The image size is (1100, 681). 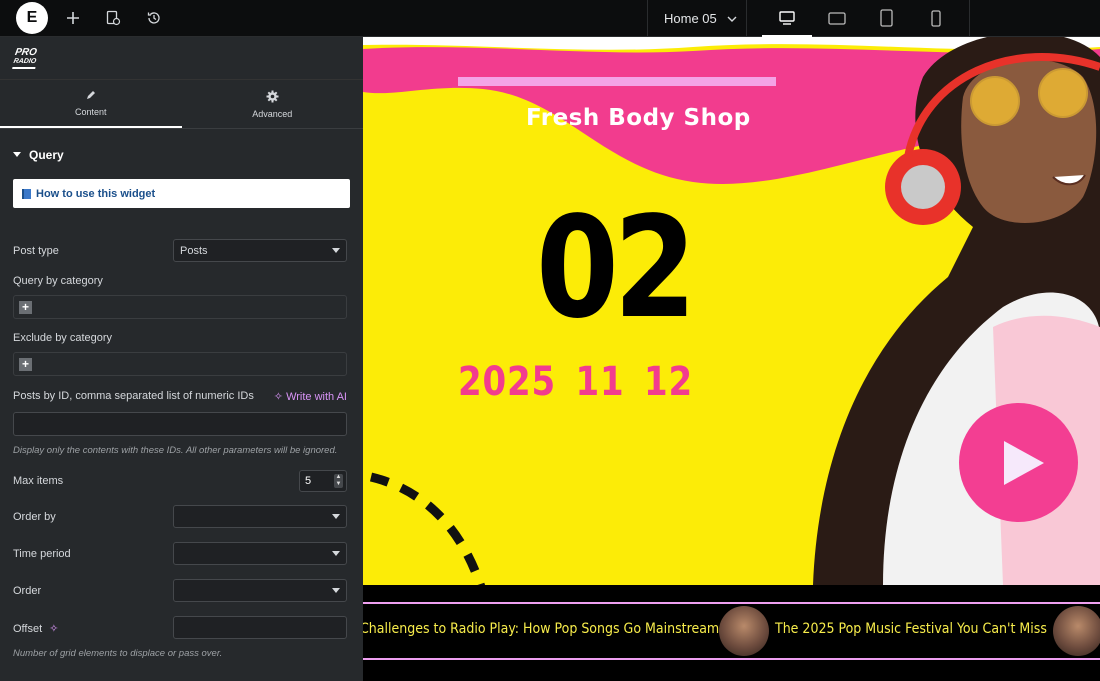 I want to click on tab-content: Content, so click(x=91, y=104).